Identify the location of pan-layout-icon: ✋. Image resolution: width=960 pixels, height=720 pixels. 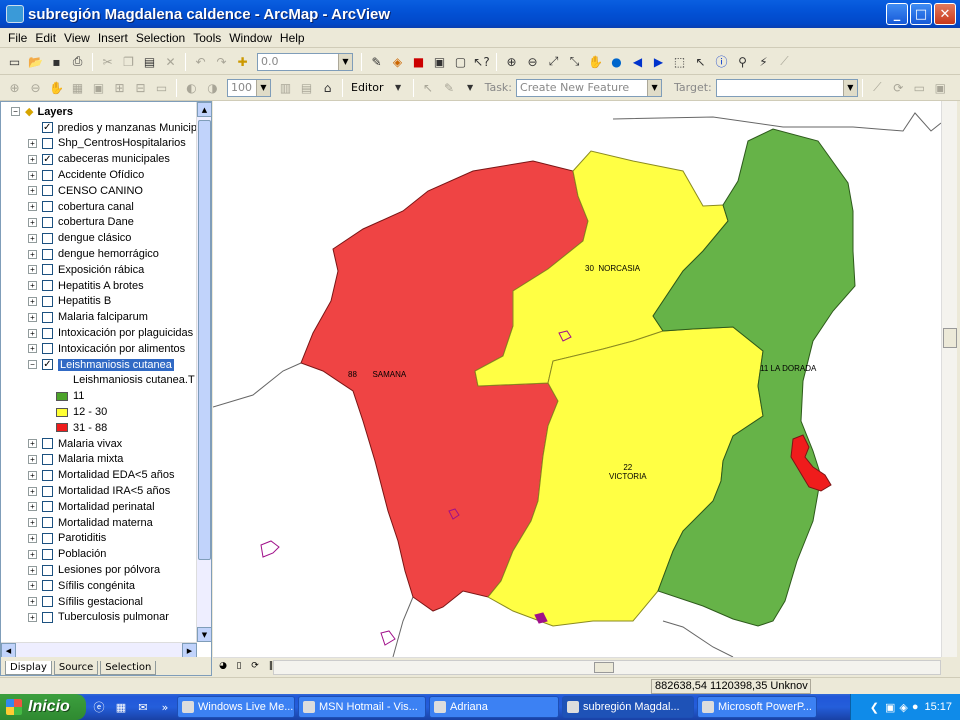
(56, 87).